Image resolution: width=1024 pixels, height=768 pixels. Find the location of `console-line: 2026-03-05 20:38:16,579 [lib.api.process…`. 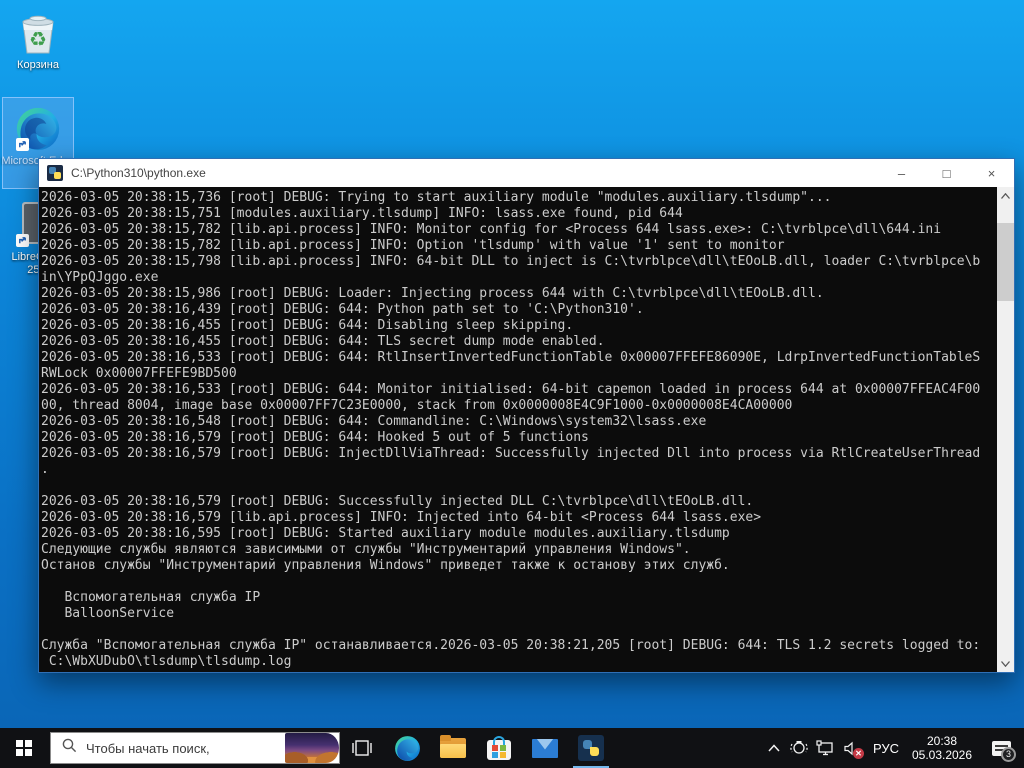

console-line: 2026-03-05 20:38:16,579 [lib.api.process… is located at coordinates (401, 517).